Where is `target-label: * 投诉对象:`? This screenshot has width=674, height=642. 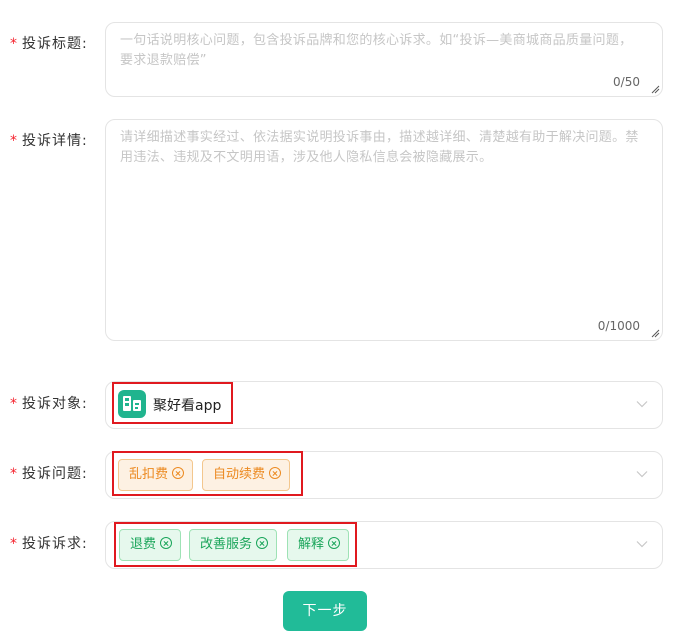 target-label: * 投诉对象: is located at coordinates (49, 403).